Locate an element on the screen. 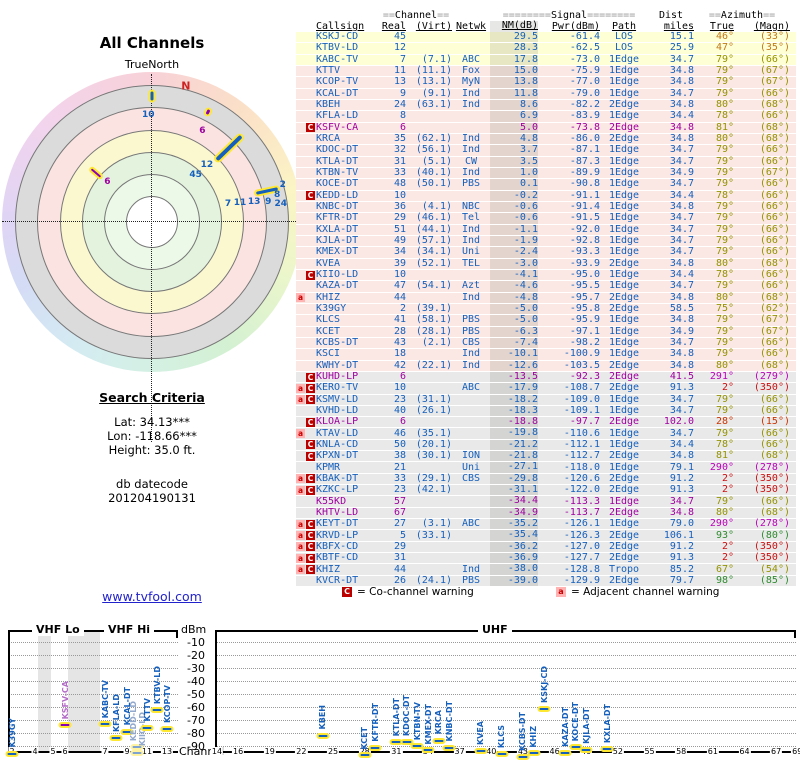 This screenshot has width=800, height=768. azimuth-magnetic-cell: (350°) is located at coordinates (771, 490).